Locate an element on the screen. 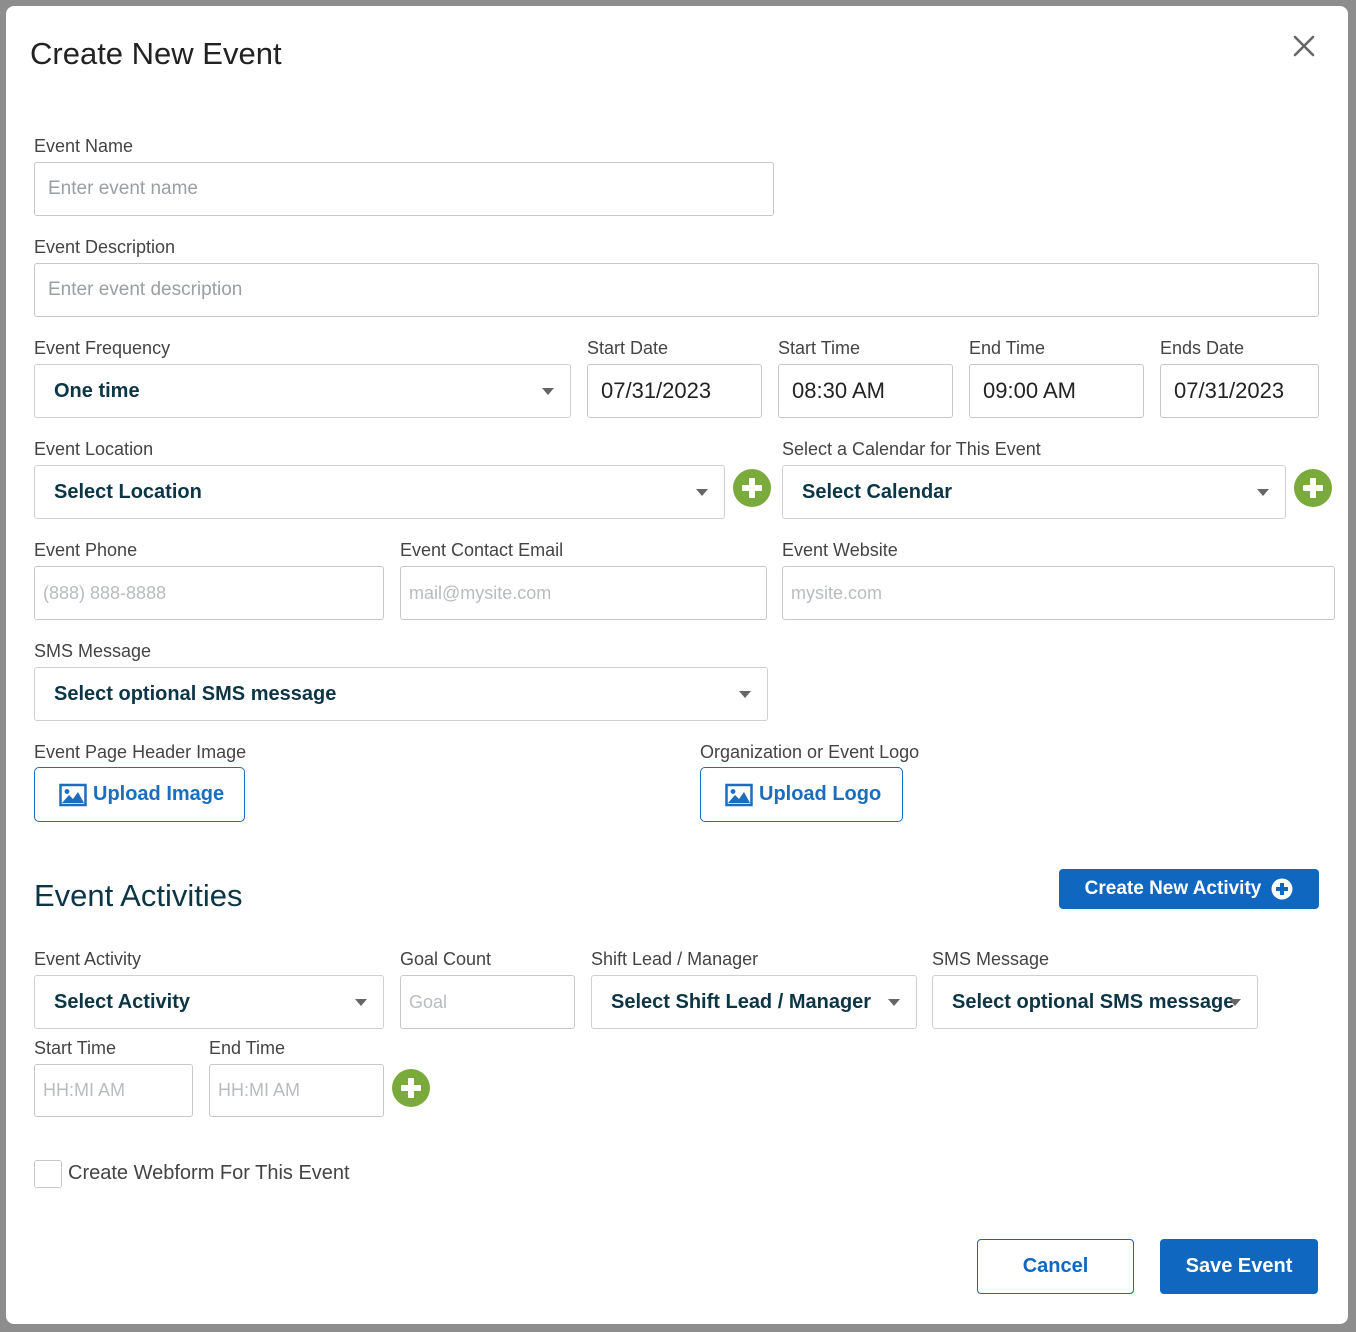 The width and height of the screenshot is (1356, 1332). event-location-value: Select Location is located at coordinates (128, 491).